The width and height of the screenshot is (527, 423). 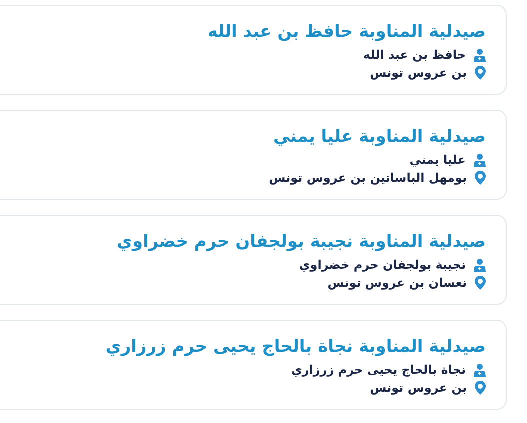 What do you see at coordinates (397, 283) in the screenshot?
I see `pharmacy-address: نعسان بن عروس تونس` at bounding box center [397, 283].